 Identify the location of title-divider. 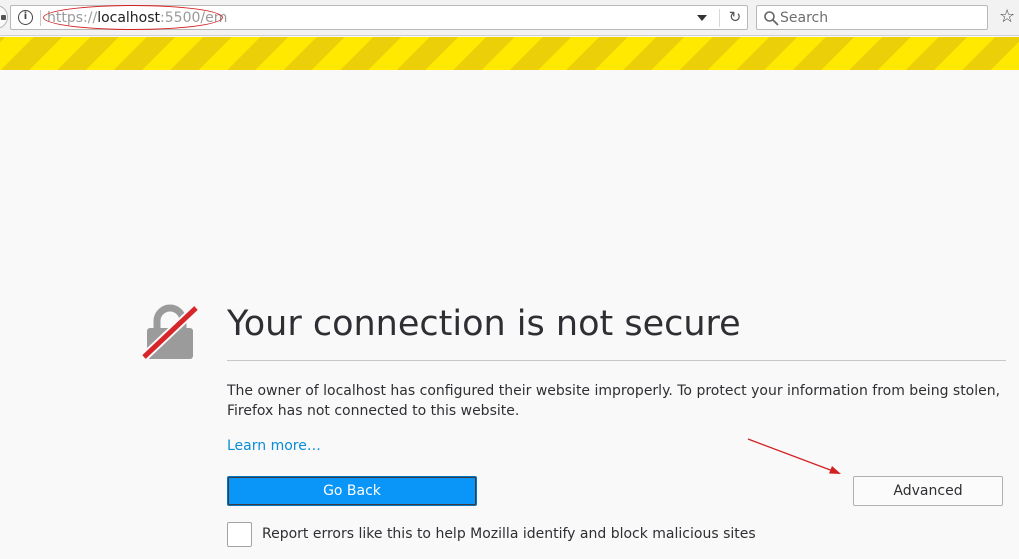
(616, 360).